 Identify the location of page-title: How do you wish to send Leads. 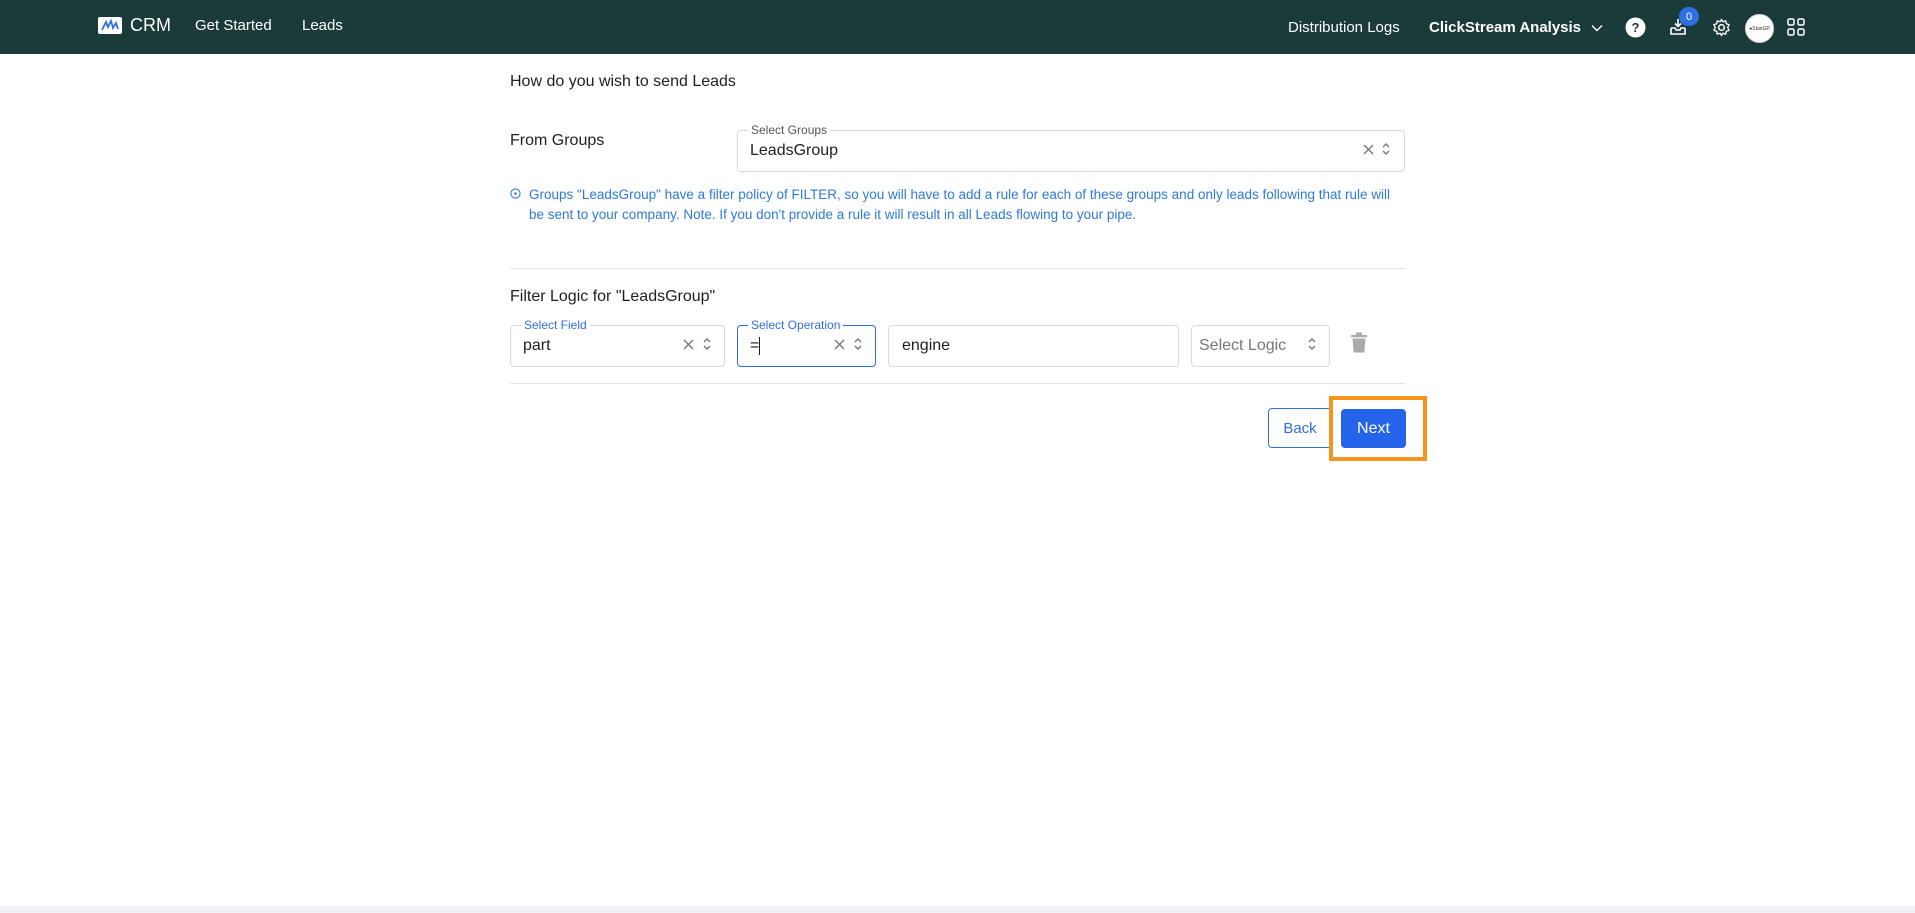
(623, 81).